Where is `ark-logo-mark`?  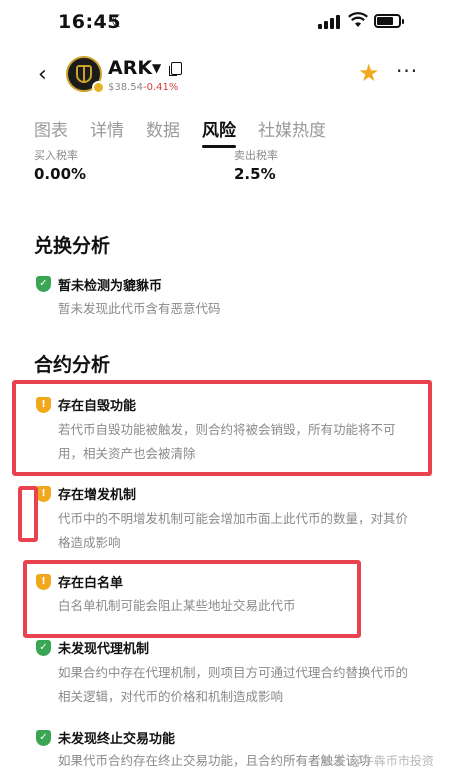
ark-logo-mark is located at coordinates (84, 74).